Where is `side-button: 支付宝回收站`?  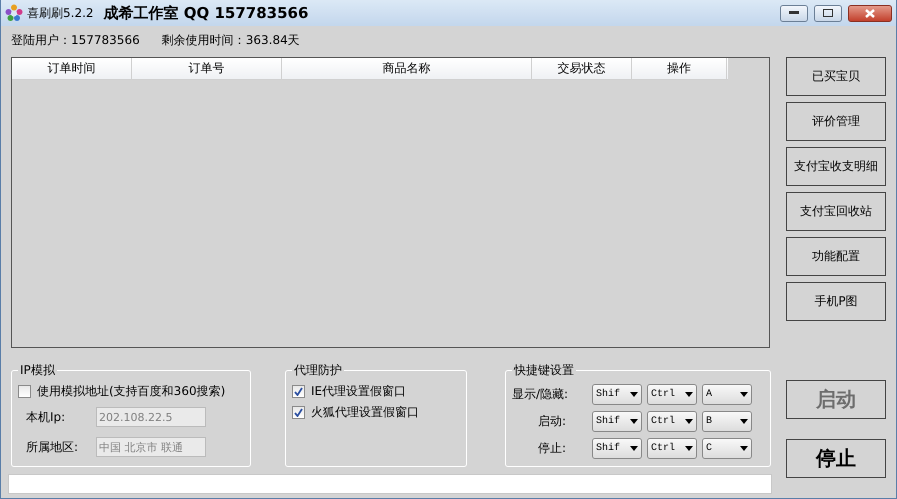 side-button: 支付宝回收站 is located at coordinates (836, 211).